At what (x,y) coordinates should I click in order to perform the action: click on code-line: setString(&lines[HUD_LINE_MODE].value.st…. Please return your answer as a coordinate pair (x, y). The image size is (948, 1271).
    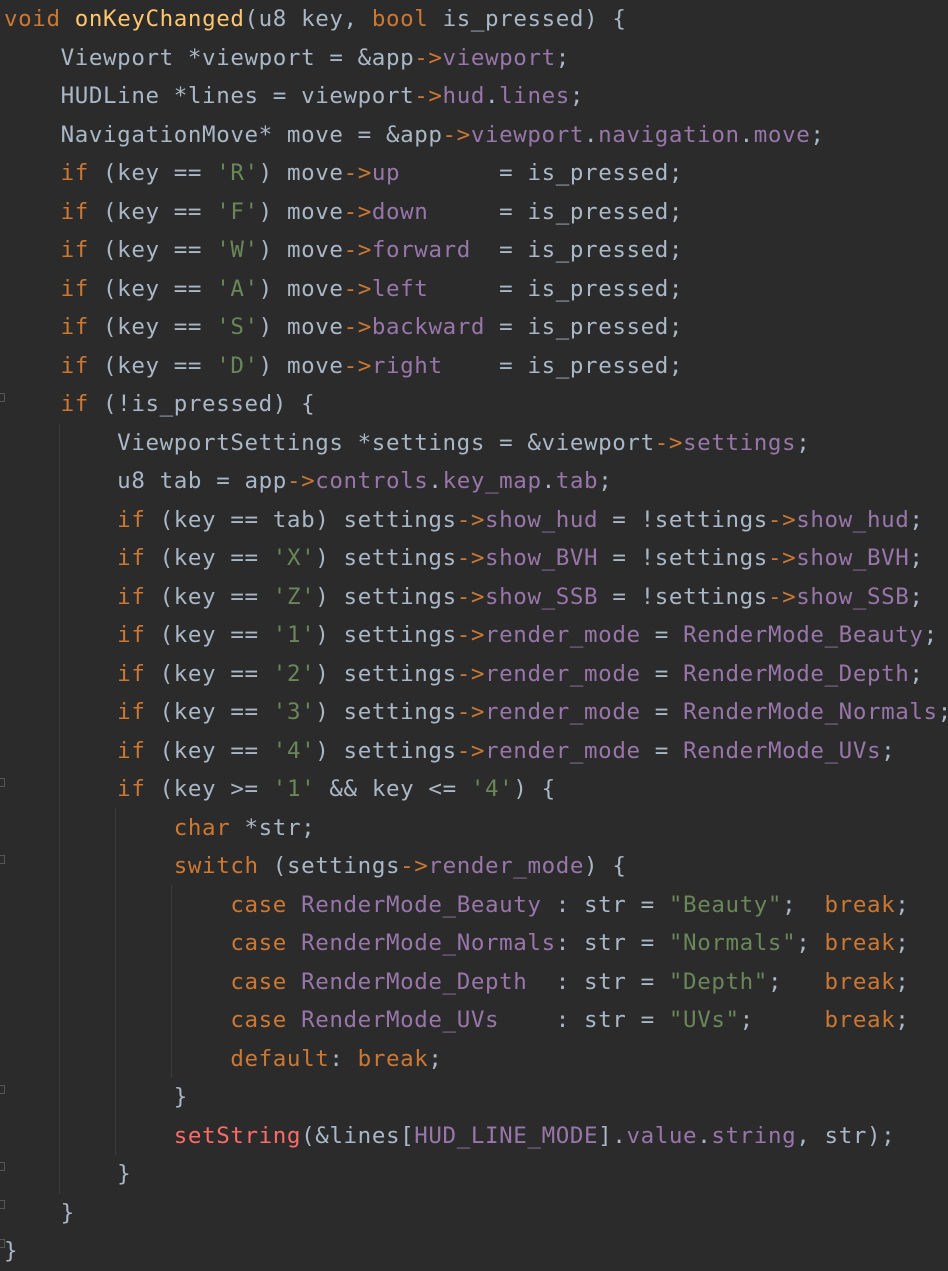
    Looking at the image, I should click on (476, 1136).